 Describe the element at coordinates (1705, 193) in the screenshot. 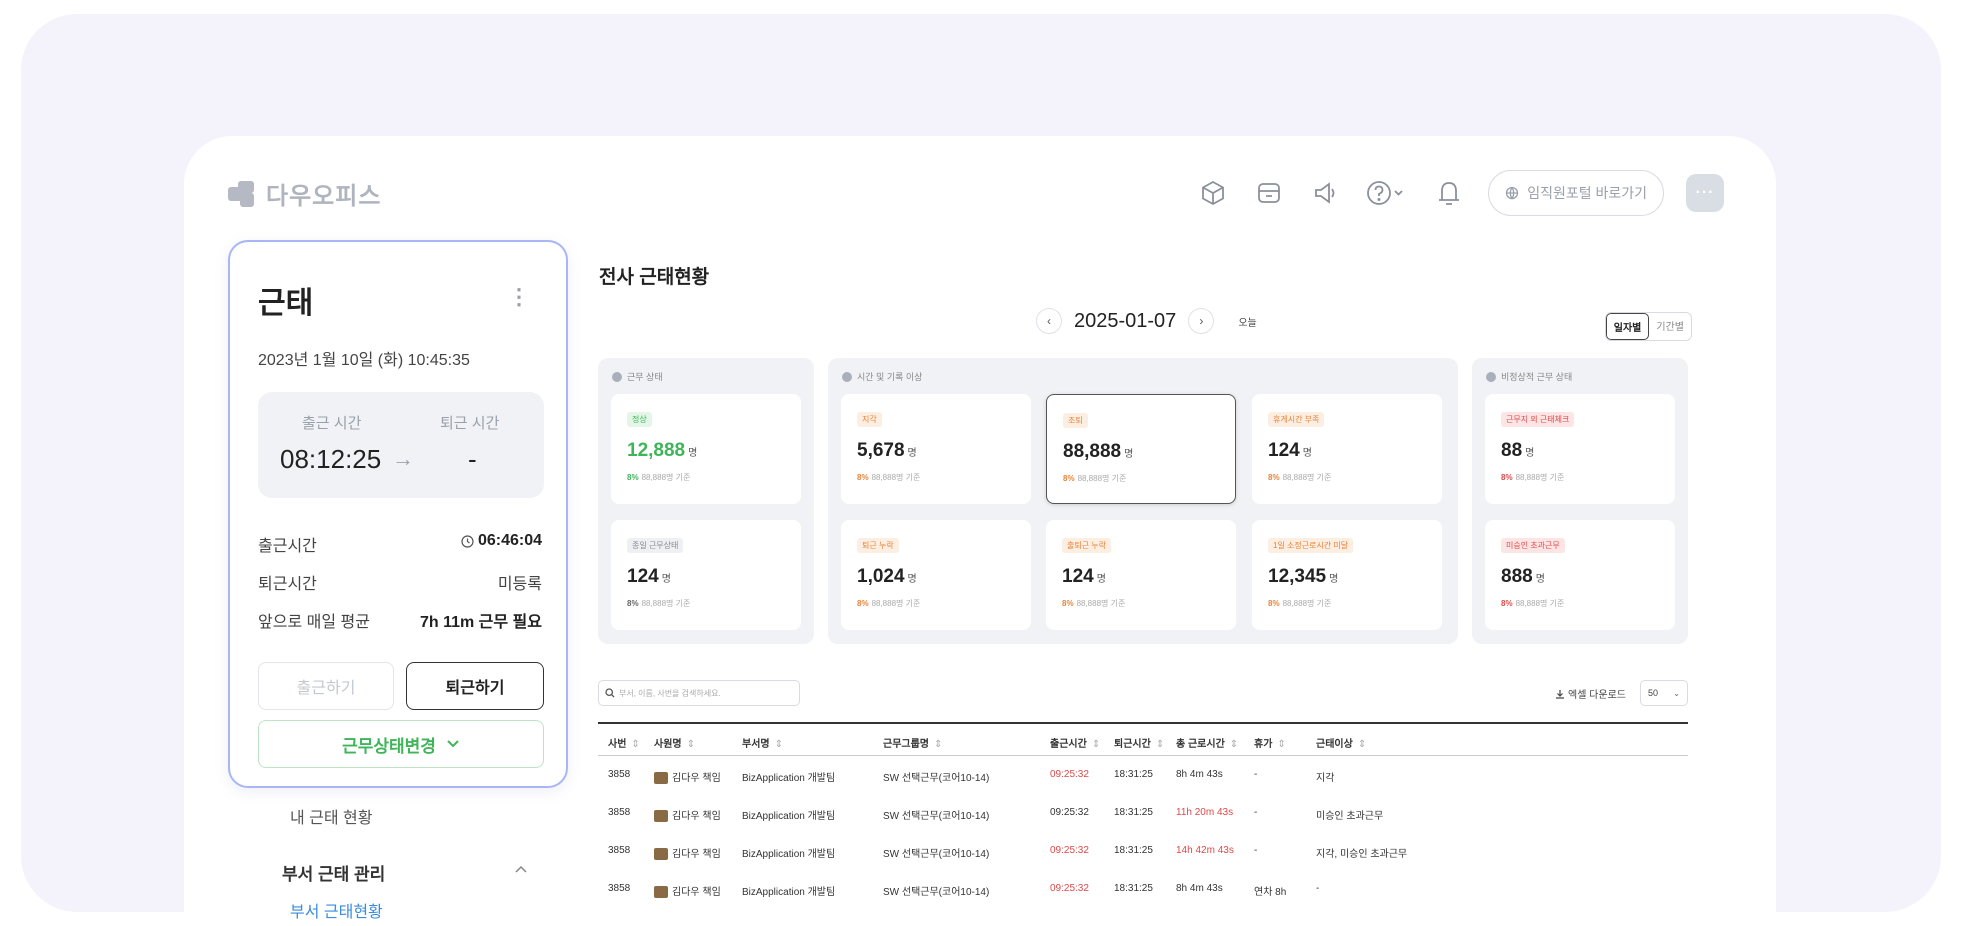

I see `more-button: ···` at that location.